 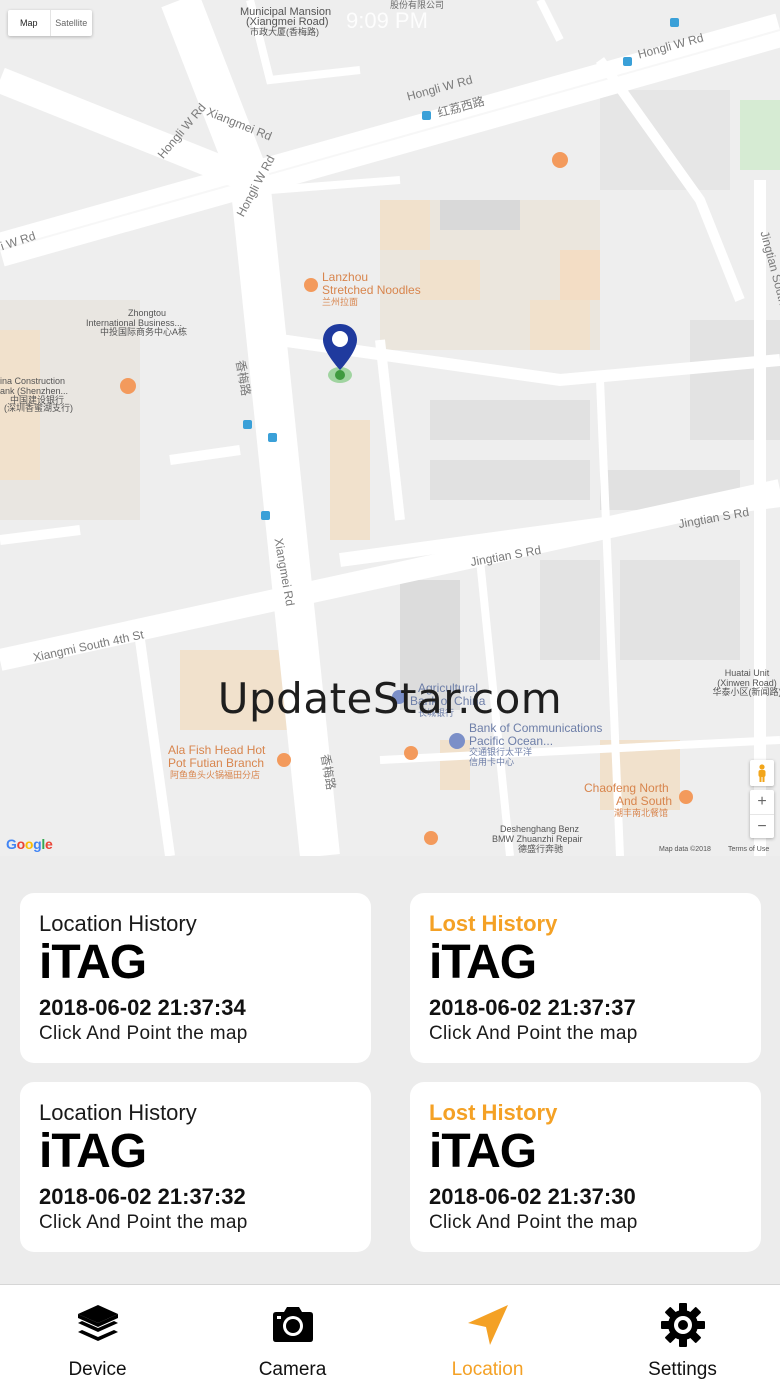 I want to click on tab-camera: Camera, so click(x=292, y=1336).